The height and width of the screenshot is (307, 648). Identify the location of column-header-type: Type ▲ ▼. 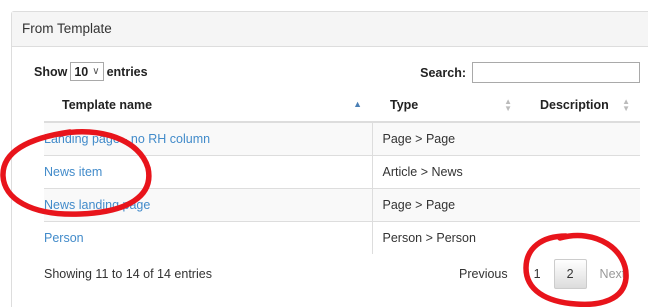
(447, 105).